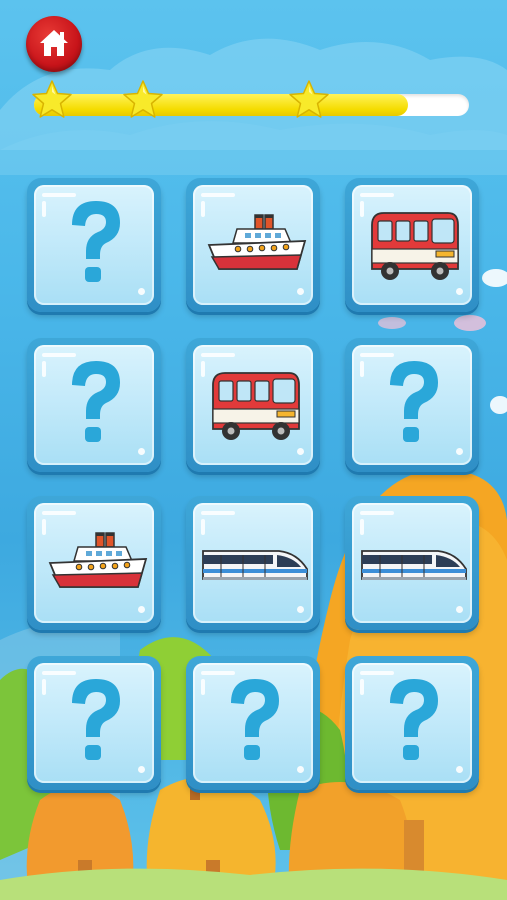  I want to click on home-icon, so click(54, 43).